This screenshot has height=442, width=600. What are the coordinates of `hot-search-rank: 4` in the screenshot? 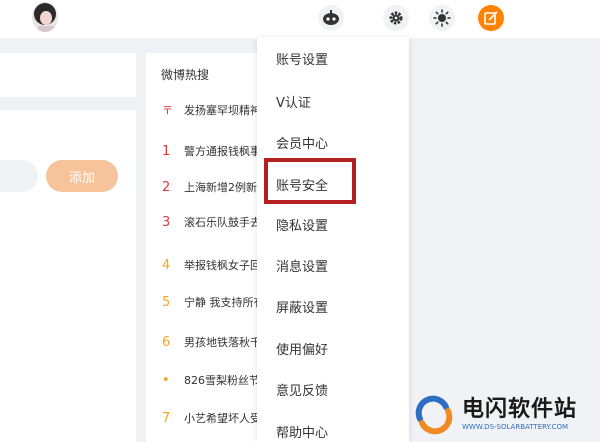 It's located at (166, 265).